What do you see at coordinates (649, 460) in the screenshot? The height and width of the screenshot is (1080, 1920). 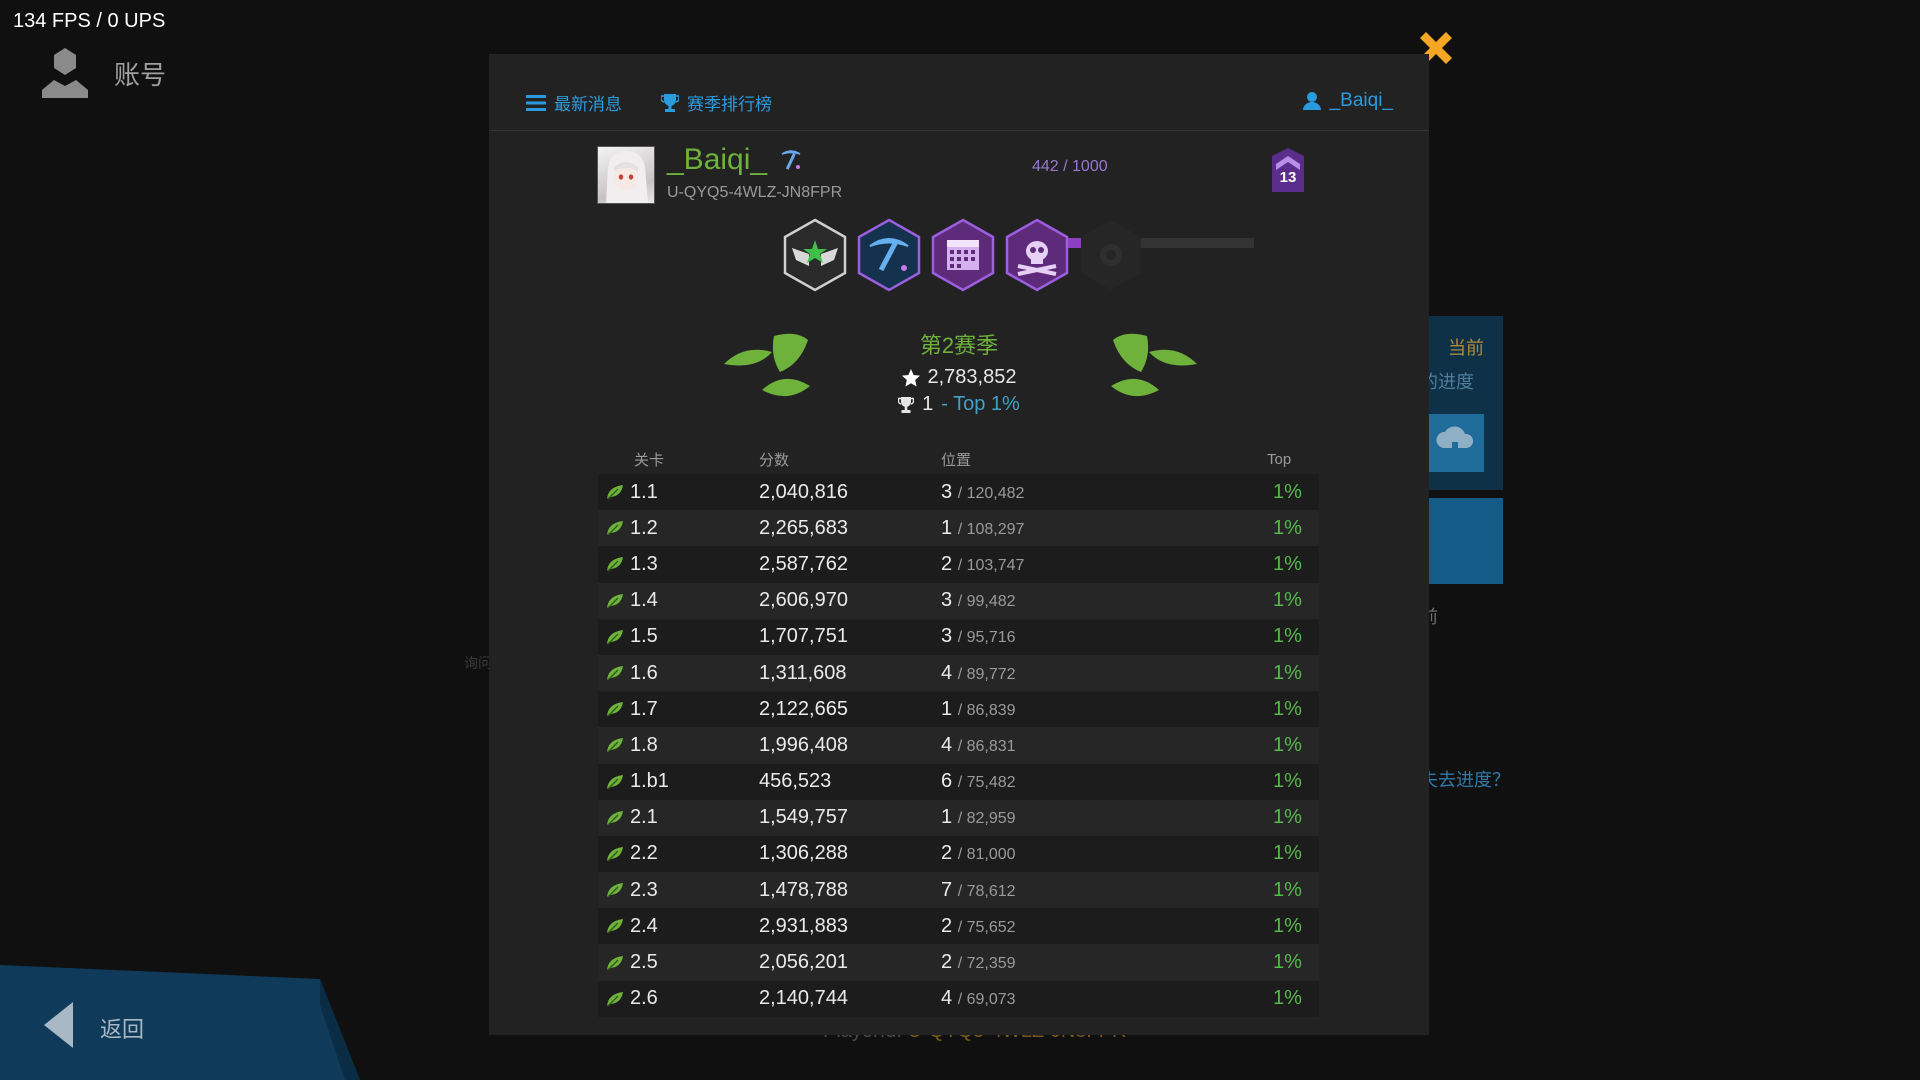 I see `header-level: 关卡` at bounding box center [649, 460].